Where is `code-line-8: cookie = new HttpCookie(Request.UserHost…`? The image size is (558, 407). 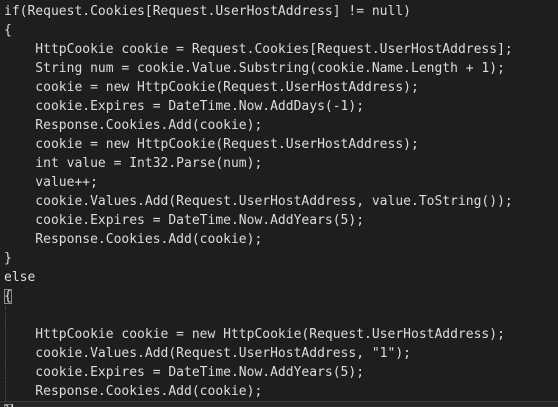
code-line-8: cookie = new HttpCookie(Request.UserHost… is located at coordinates (279, 144).